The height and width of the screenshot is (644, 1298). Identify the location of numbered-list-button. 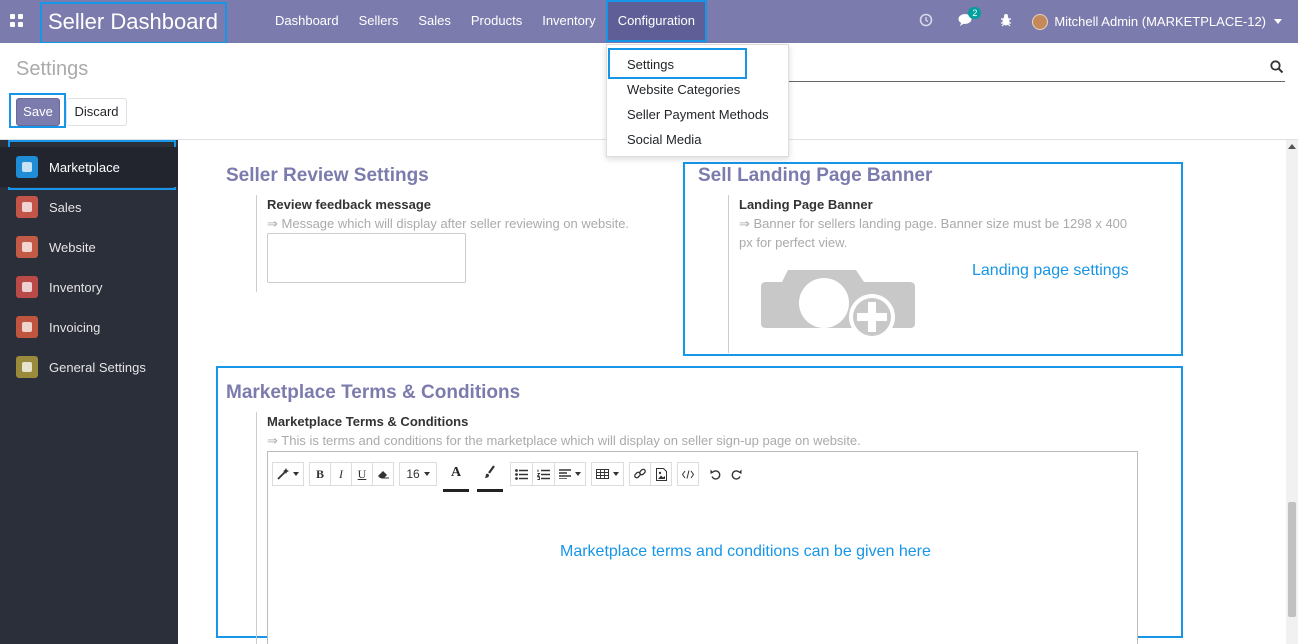
(543, 474).